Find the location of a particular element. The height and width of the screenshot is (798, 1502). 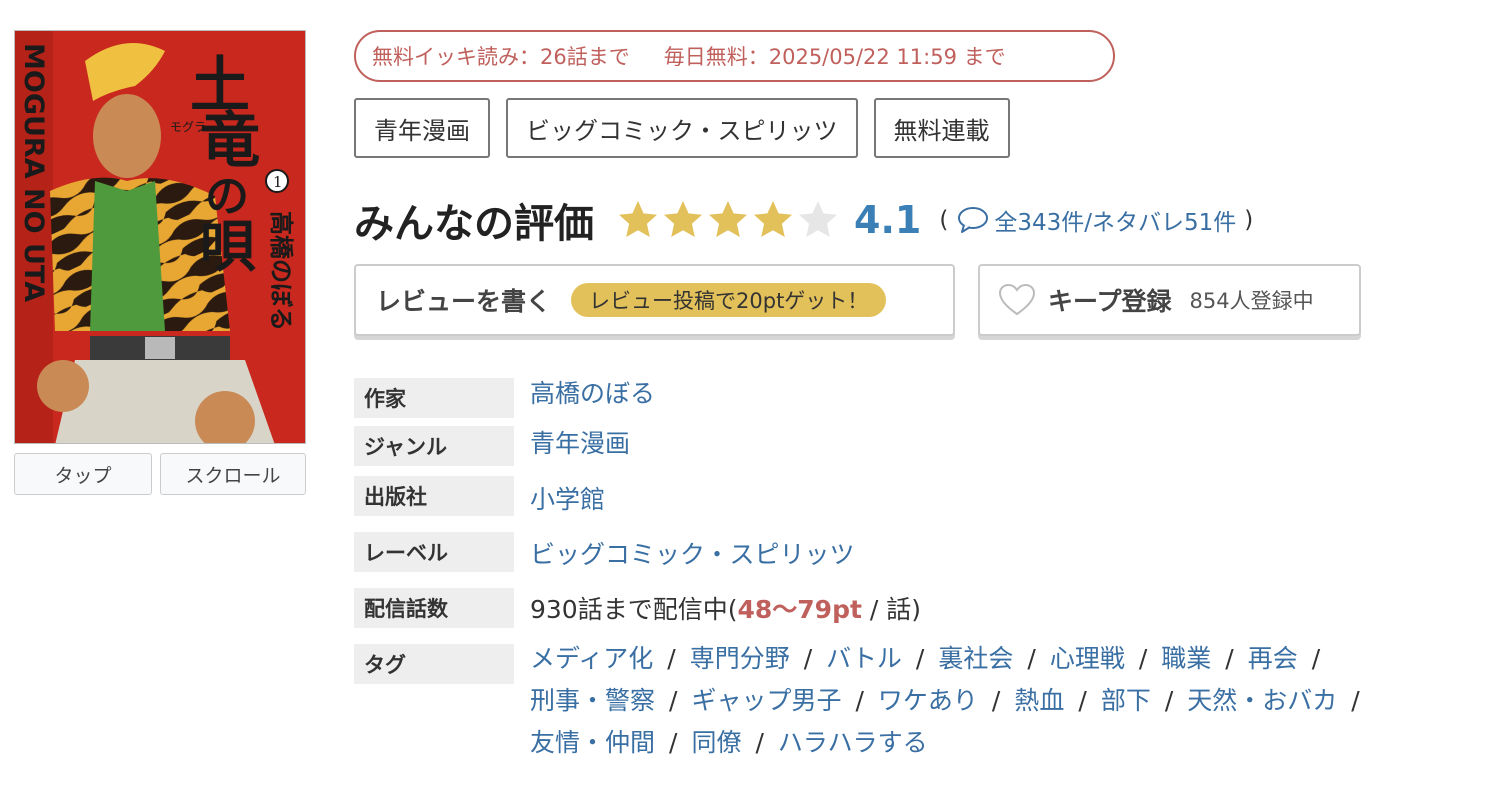

genre-tag-free-serial: 無料連載 is located at coordinates (941, 128).